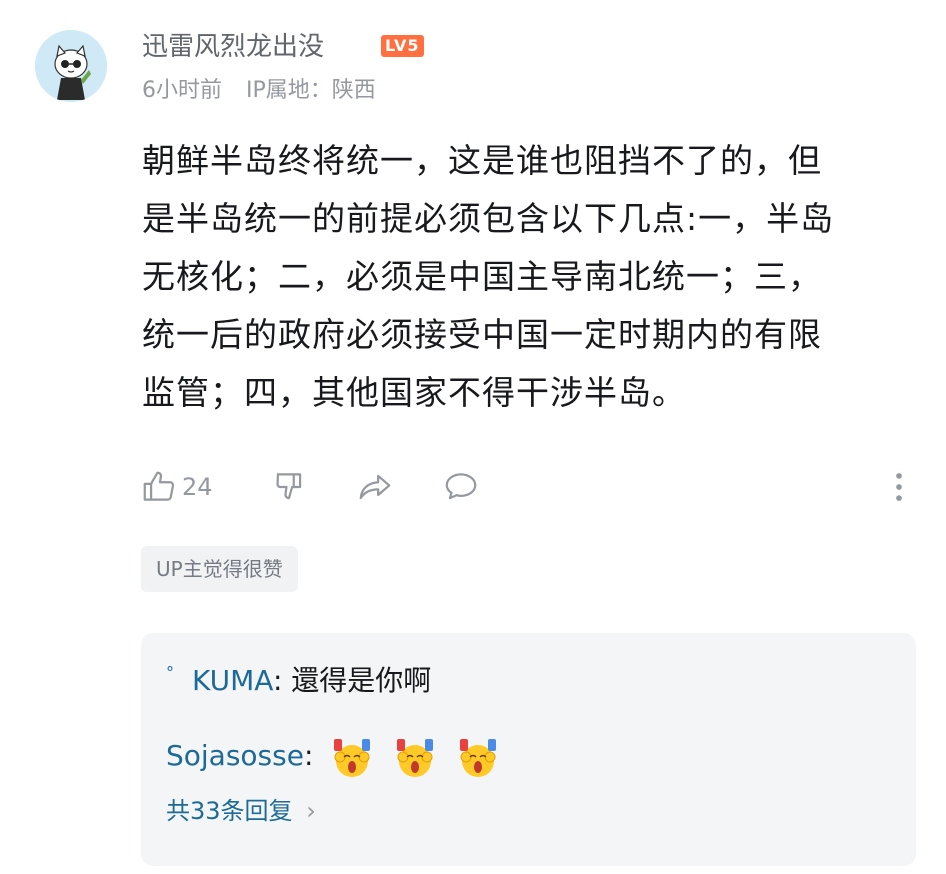  What do you see at coordinates (482, 334) in the screenshot?
I see `content-line: 统一后的政府必须接受中国一定时期内的有限` at bounding box center [482, 334].